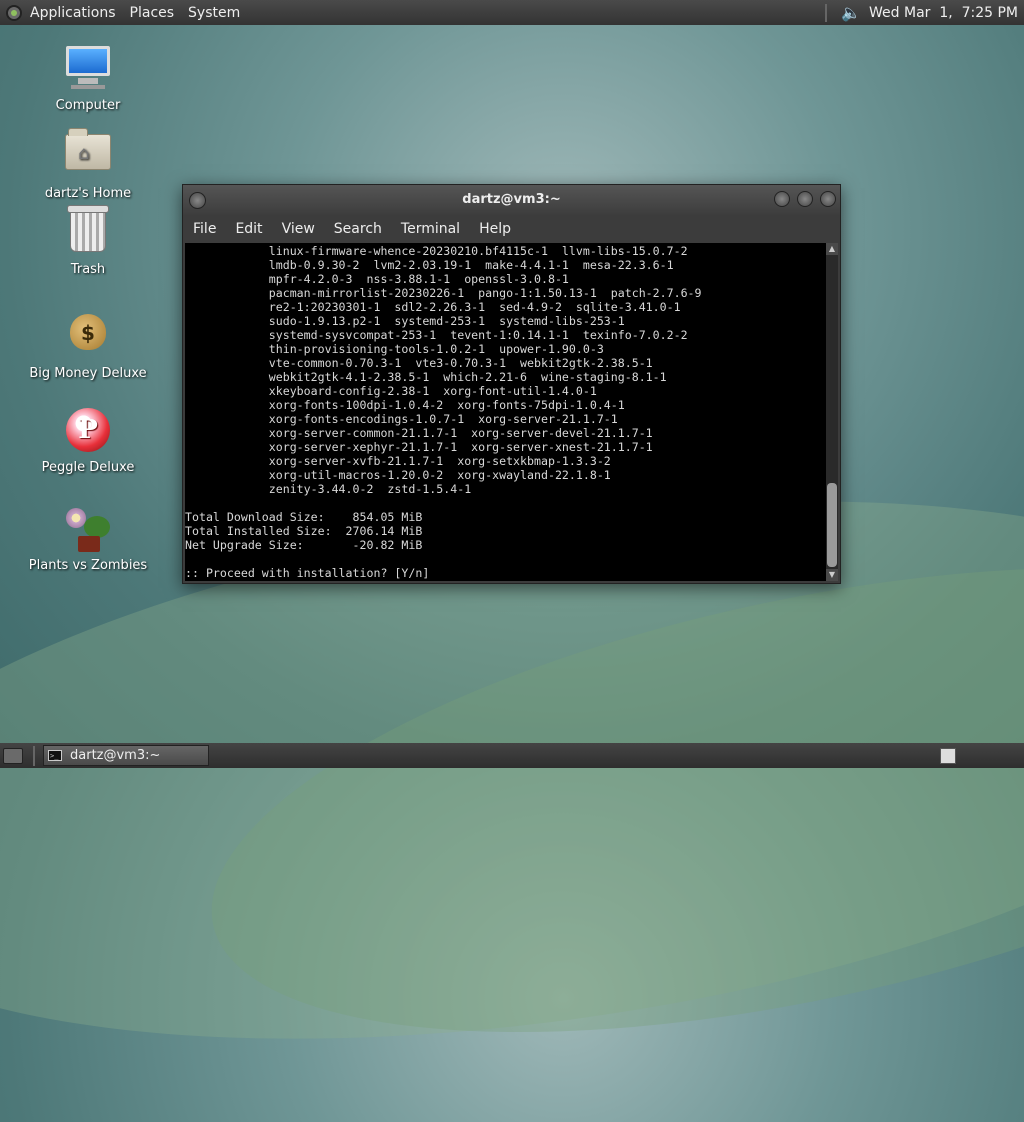 The height and width of the screenshot is (1122, 1024). Describe the element at coordinates (495, 229) in the screenshot. I see `menu-help: Help` at that location.